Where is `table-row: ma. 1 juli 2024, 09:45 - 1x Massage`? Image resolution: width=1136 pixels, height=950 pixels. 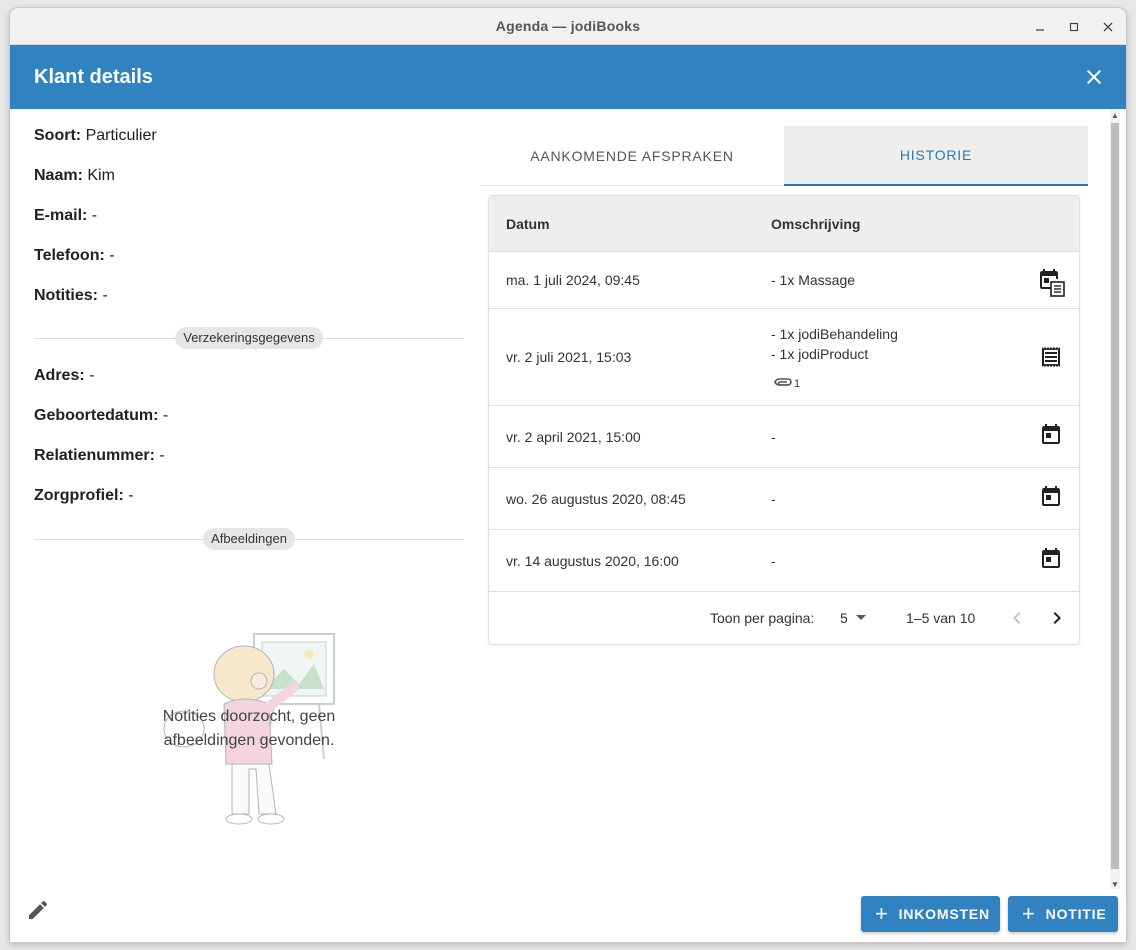 table-row: ma. 1 juli 2024, 09:45 - 1x Massage is located at coordinates (784, 280).